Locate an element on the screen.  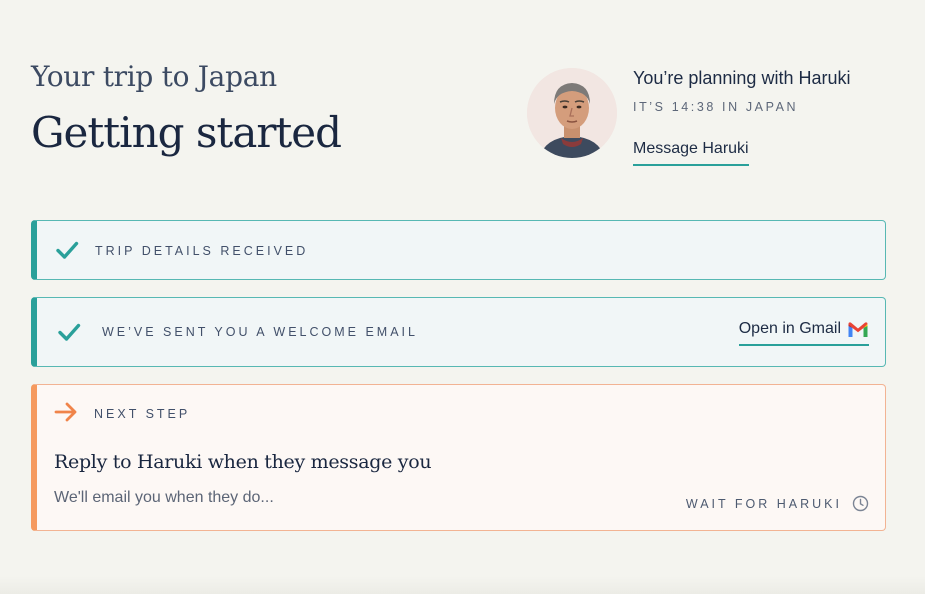
bottom-fade is located at coordinates (462, 585).